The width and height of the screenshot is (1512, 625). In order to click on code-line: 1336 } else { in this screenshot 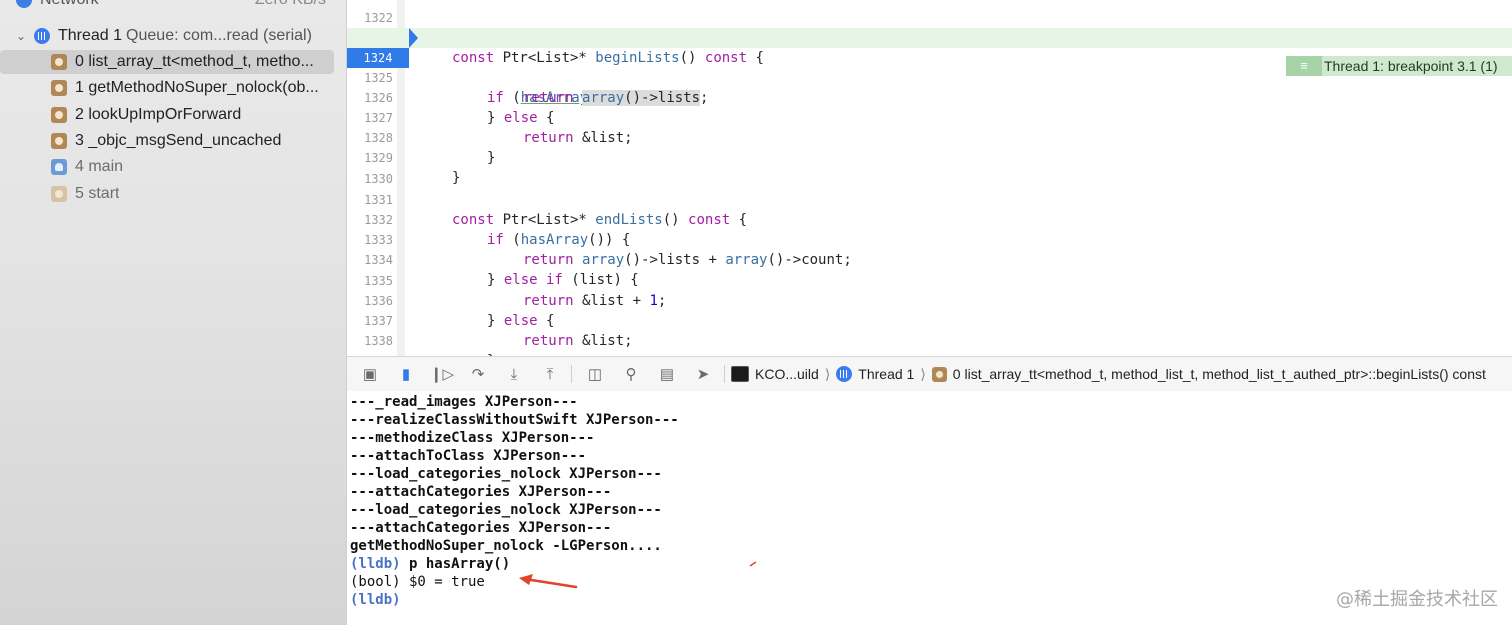, I will do `click(929, 300)`.